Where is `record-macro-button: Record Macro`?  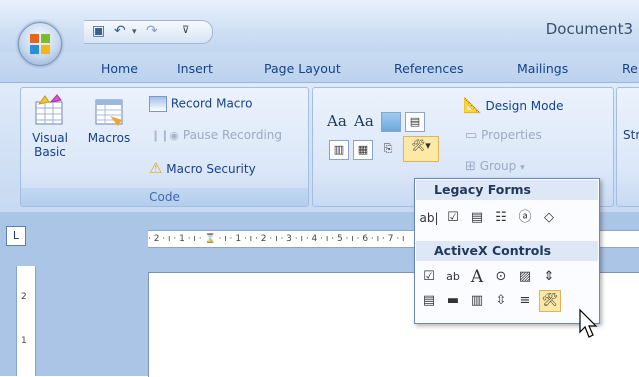 record-macro-button: Record Macro is located at coordinates (200, 104).